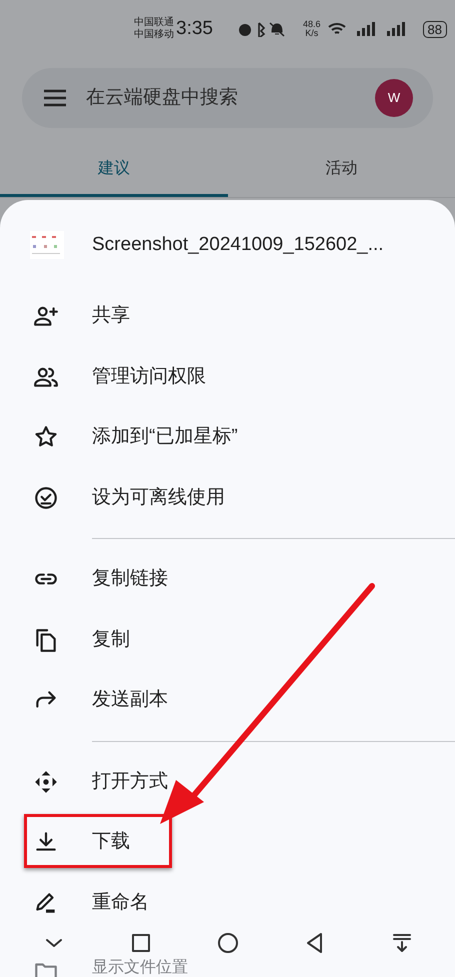 The width and height of the screenshot is (455, 977). Describe the element at coordinates (158, 498) in the screenshot. I see `menu-item: 设为可离线使用` at that location.